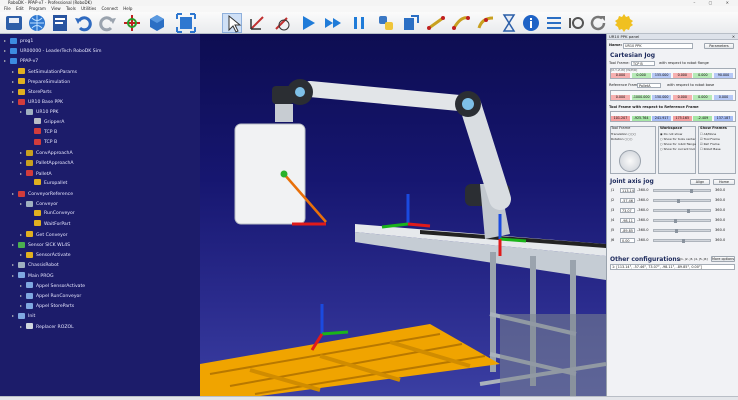 This screenshot has height=400, width=738. Describe the element at coordinates (598, 23) in the screenshot. I see `refresh-icon` at that location.